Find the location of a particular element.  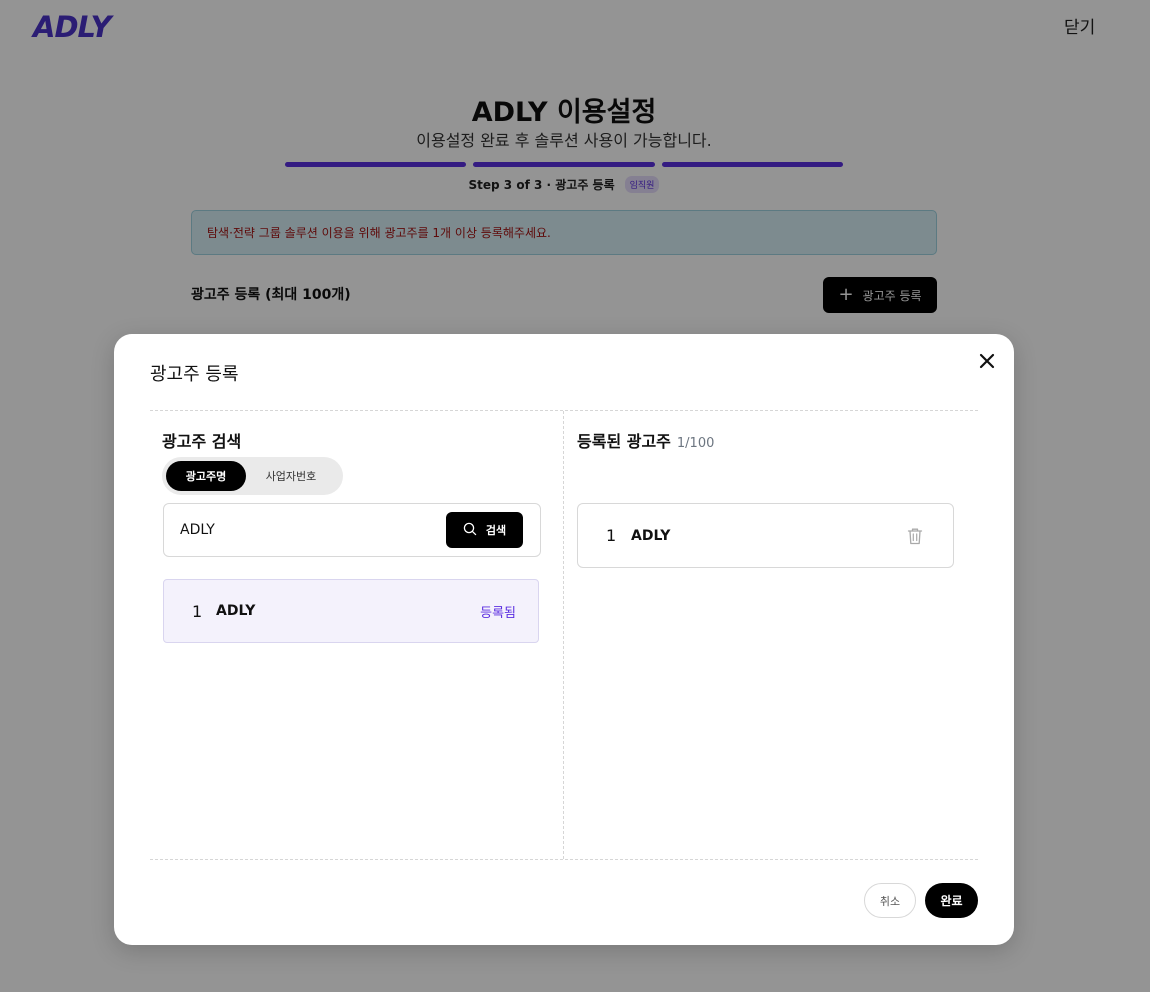

modal-title: 광고주 등록 is located at coordinates (194, 374).